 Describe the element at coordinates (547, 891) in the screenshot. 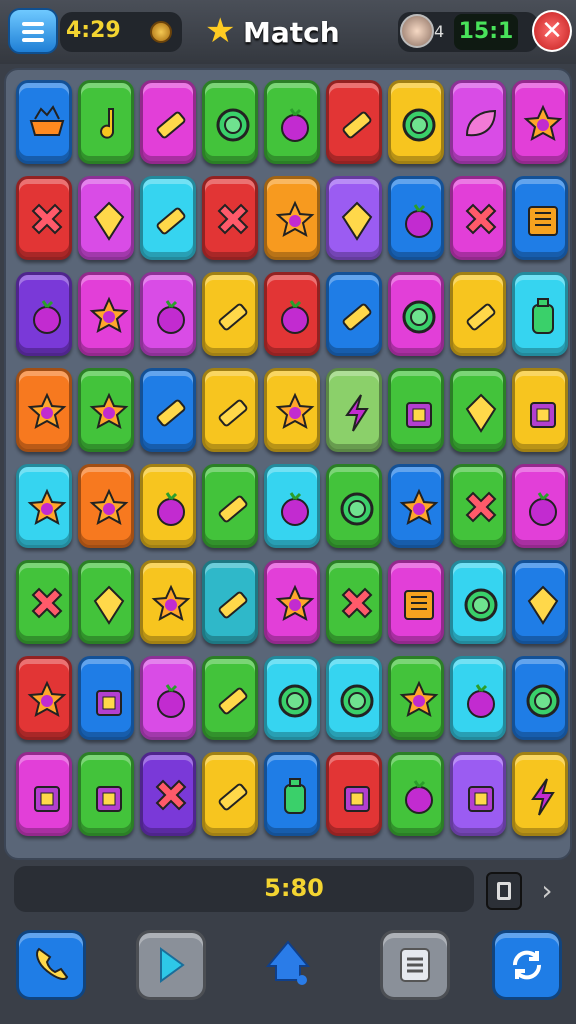

I see `next-button: ›` at that location.